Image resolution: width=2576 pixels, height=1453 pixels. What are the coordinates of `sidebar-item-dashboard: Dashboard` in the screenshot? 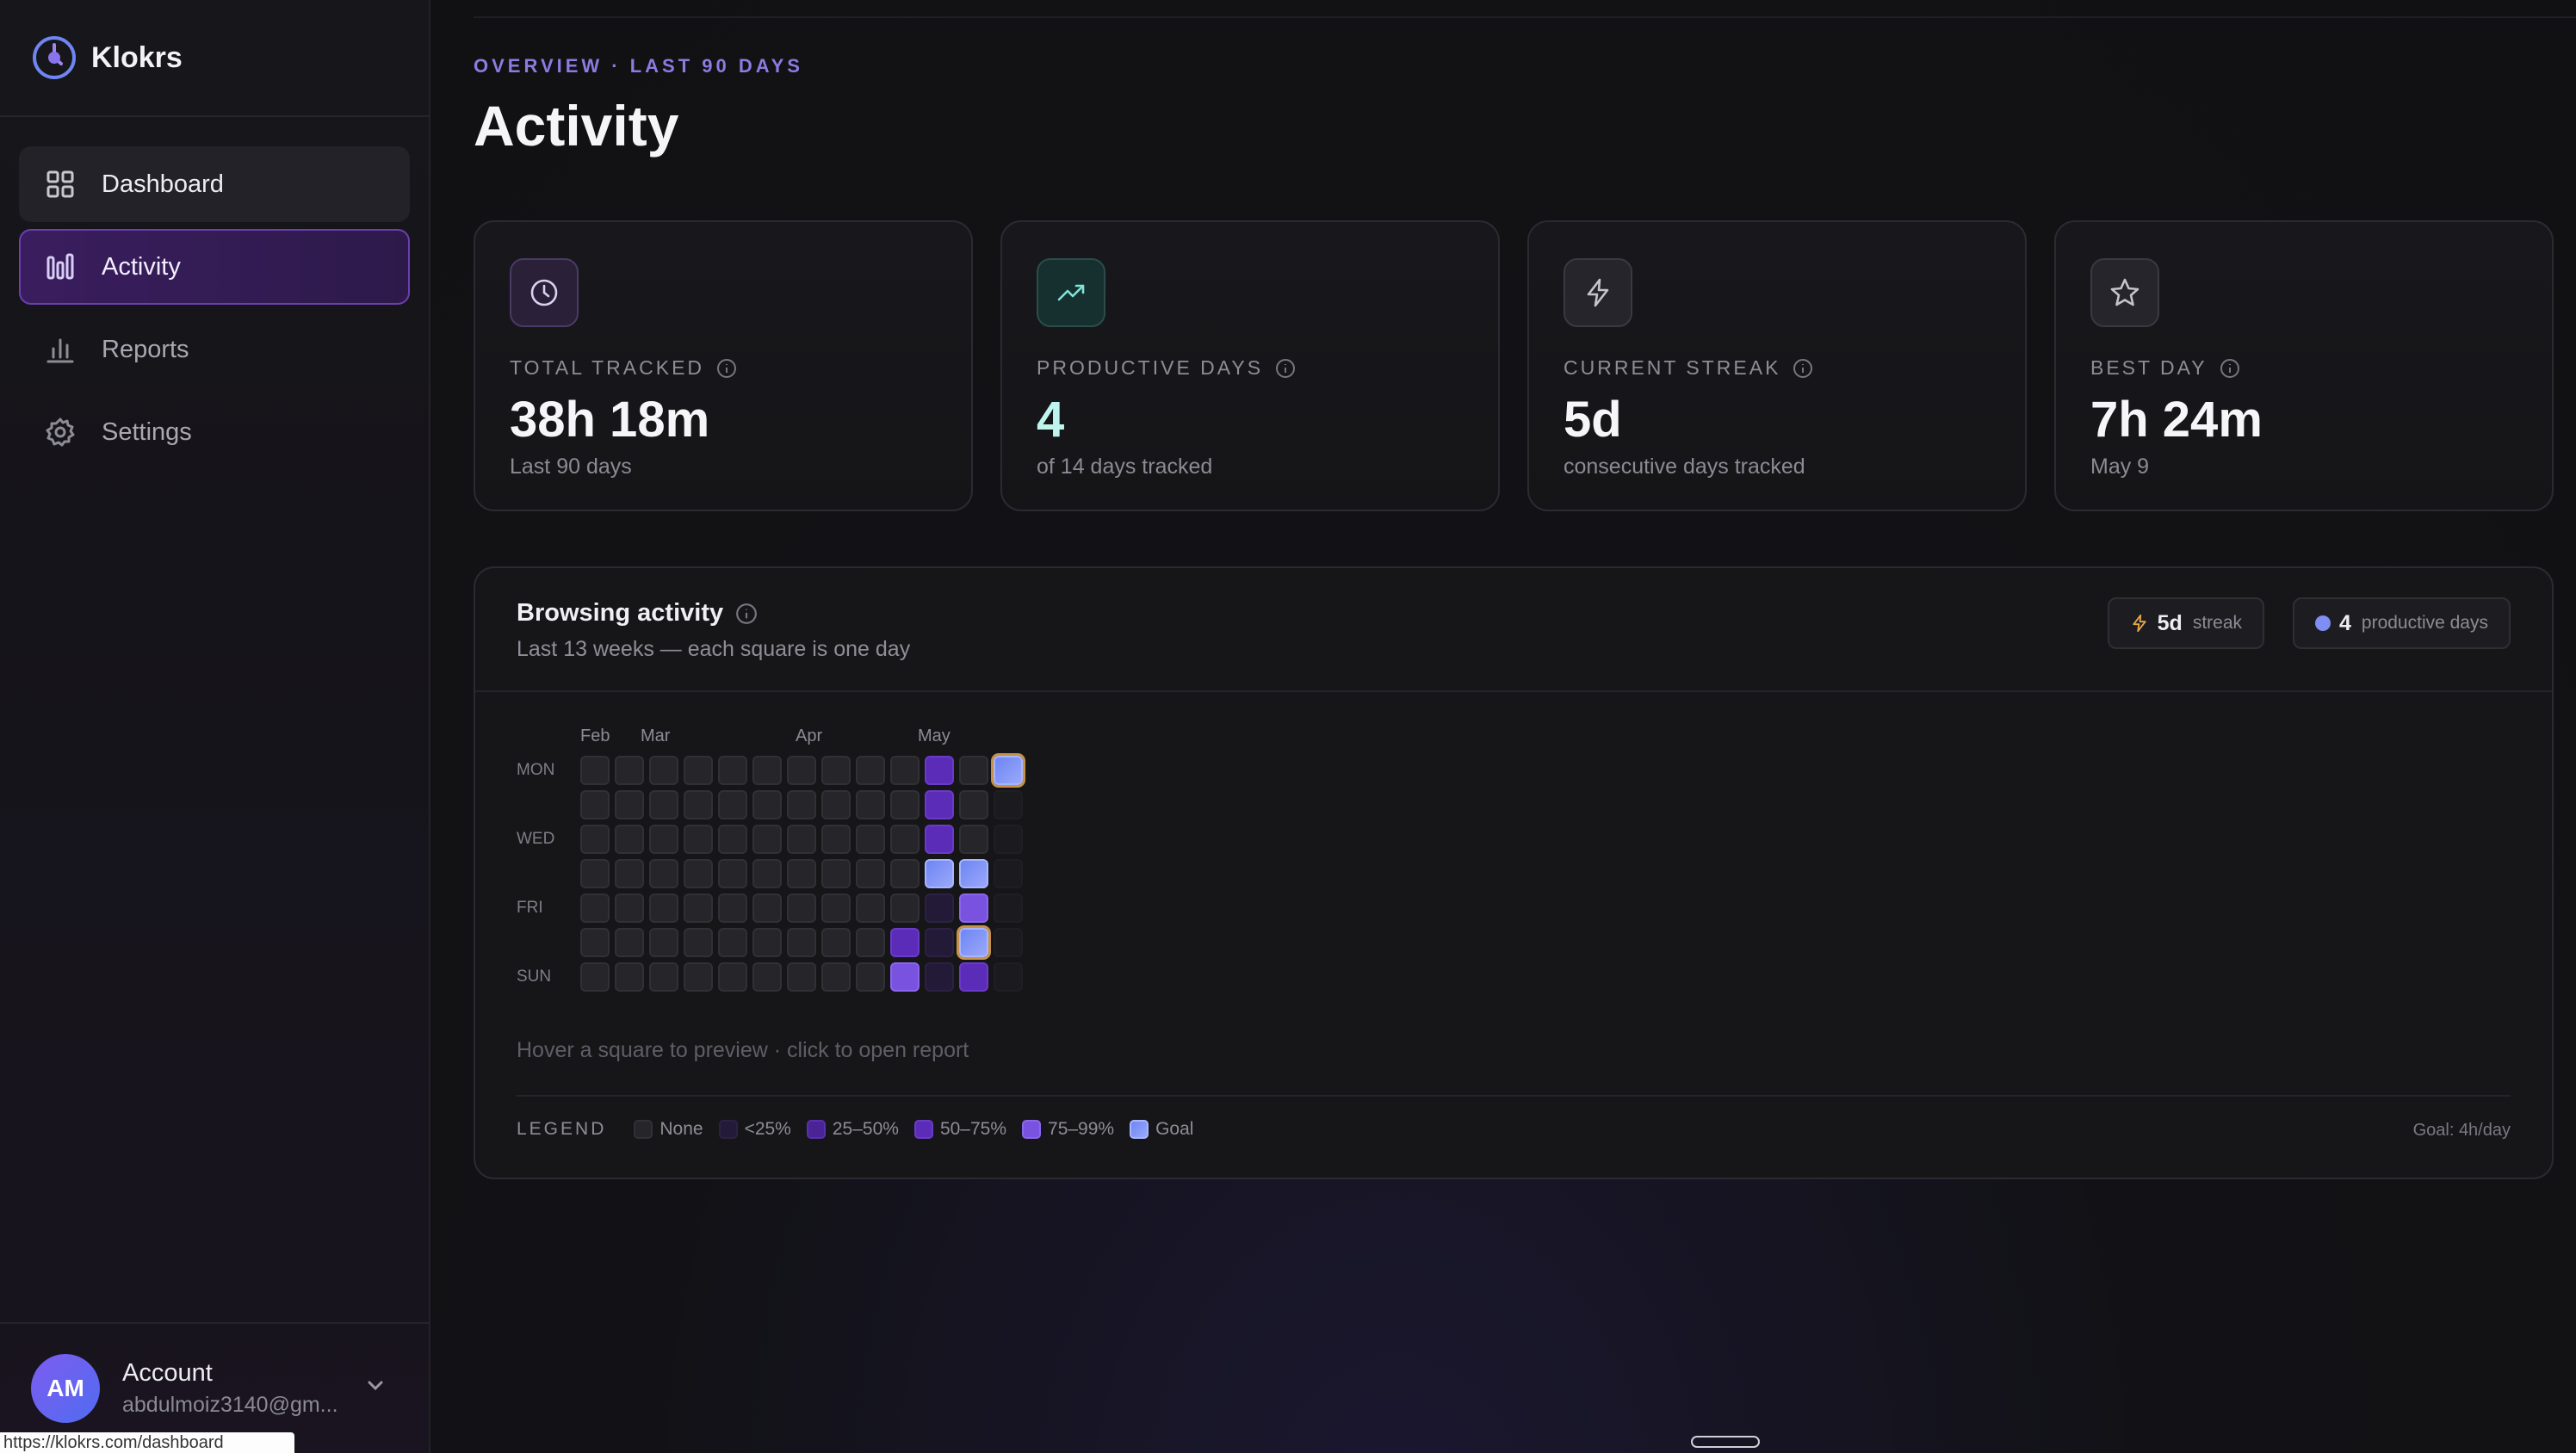 It's located at (214, 184).